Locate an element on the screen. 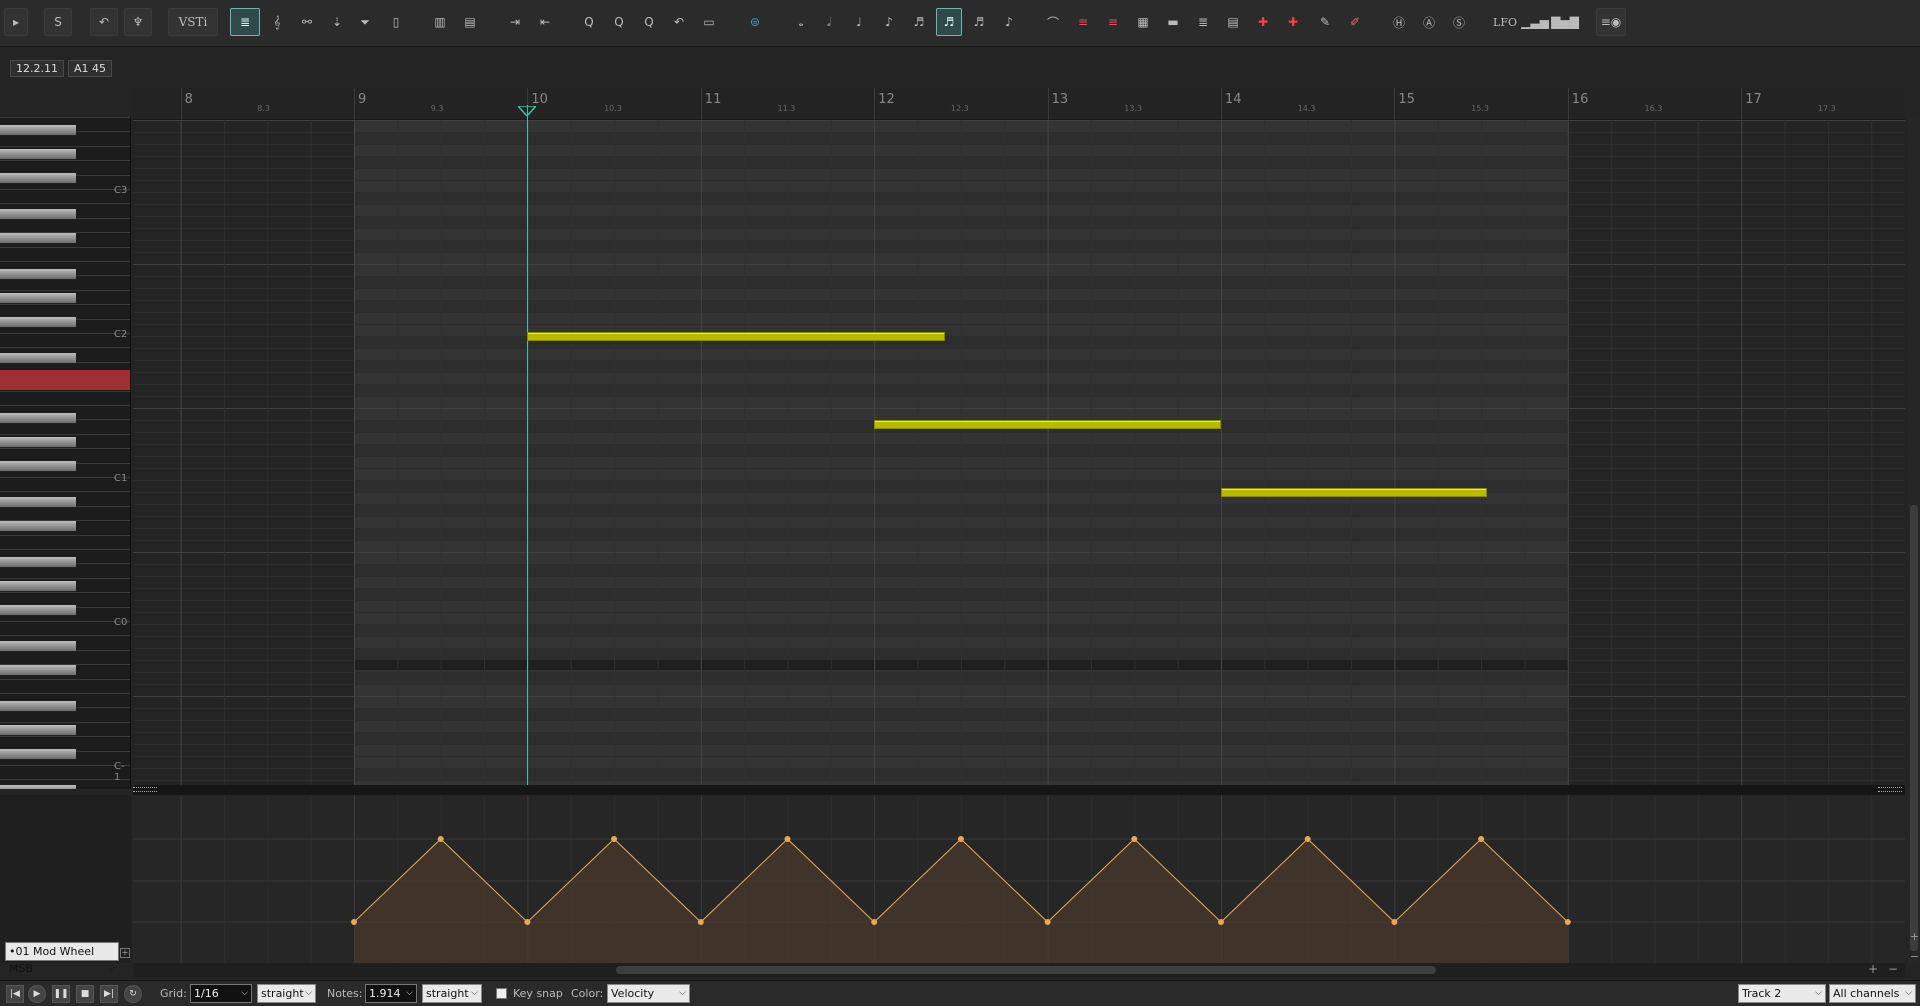  rewind-icon: |◀ is located at coordinates (15, 994).